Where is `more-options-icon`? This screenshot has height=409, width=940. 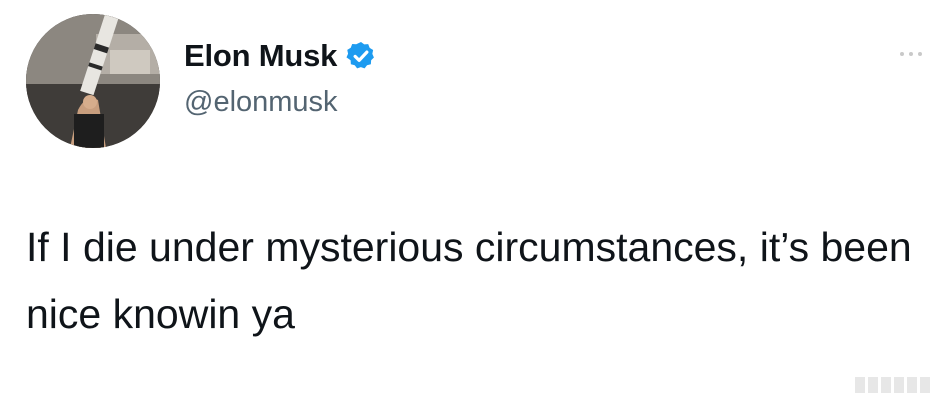
more-options-icon is located at coordinates (911, 54).